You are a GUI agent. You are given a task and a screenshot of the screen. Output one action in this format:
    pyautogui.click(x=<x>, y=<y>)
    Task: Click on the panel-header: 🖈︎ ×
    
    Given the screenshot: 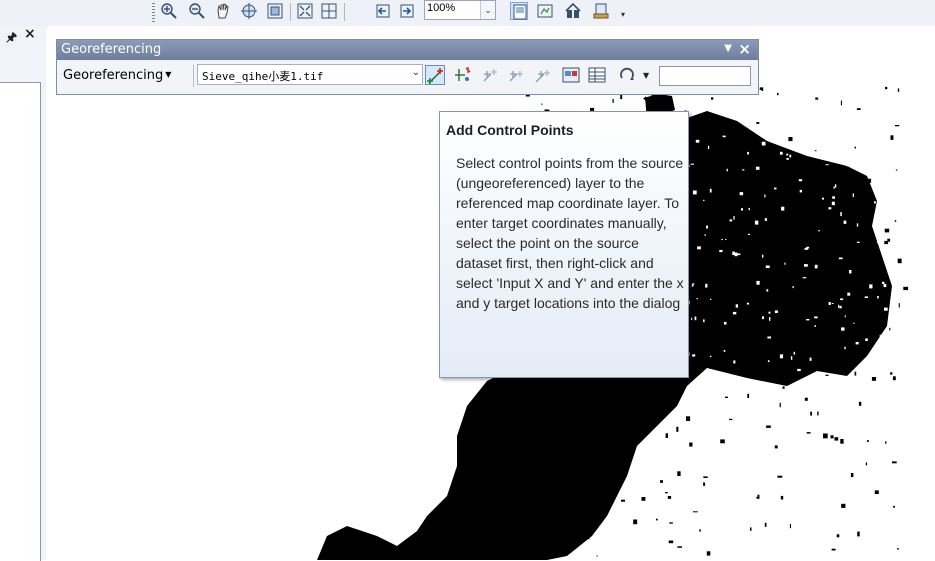 What is the action you would take?
    pyautogui.click(x=23, y=35)
    